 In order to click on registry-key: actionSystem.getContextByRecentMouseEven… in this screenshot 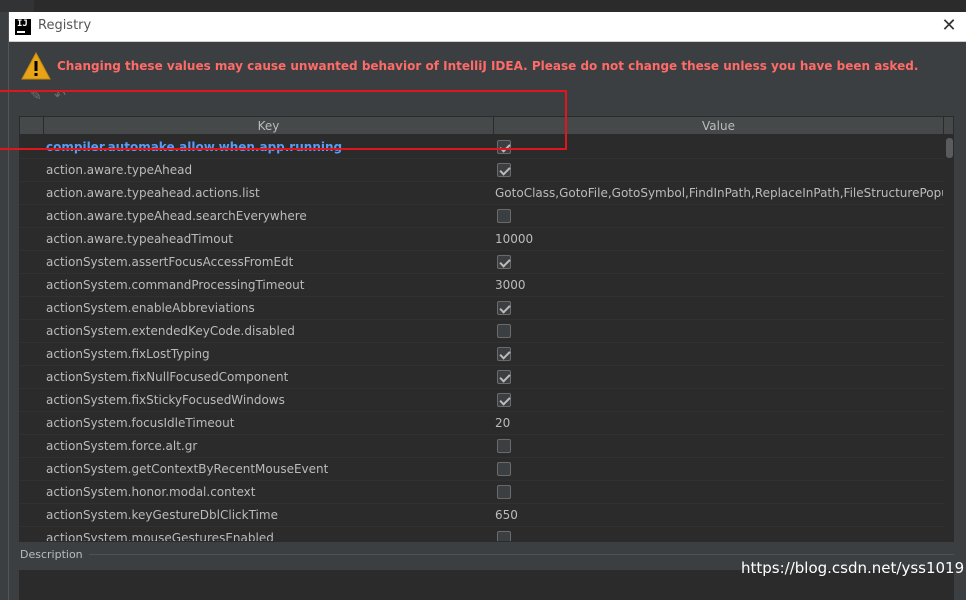, I will do `click(187, 469)`.